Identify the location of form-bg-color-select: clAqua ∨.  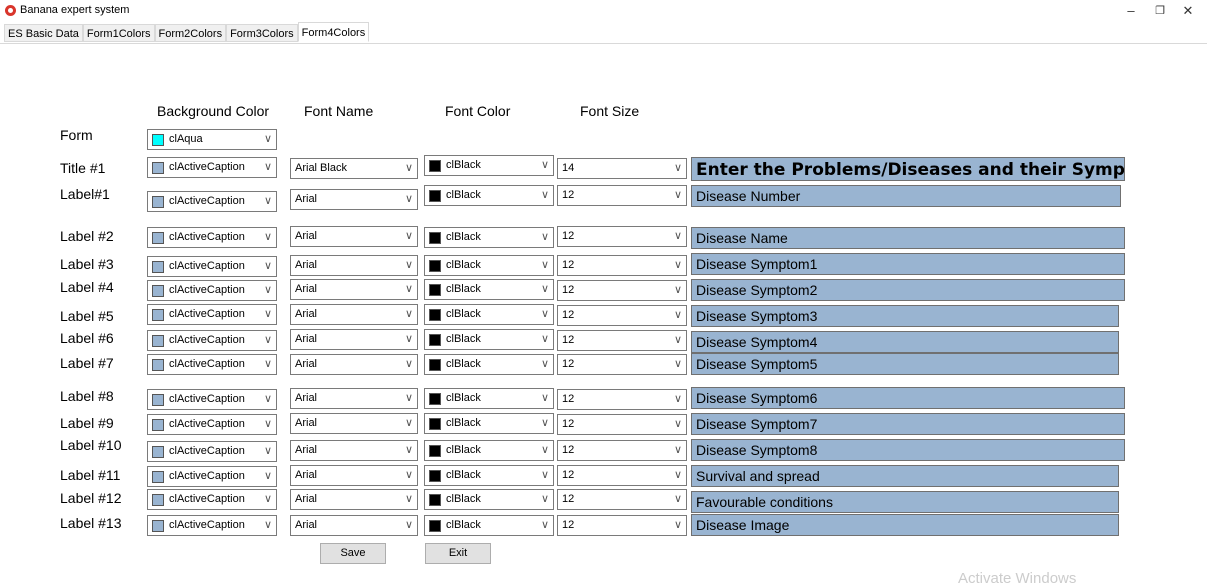
(212, 139).